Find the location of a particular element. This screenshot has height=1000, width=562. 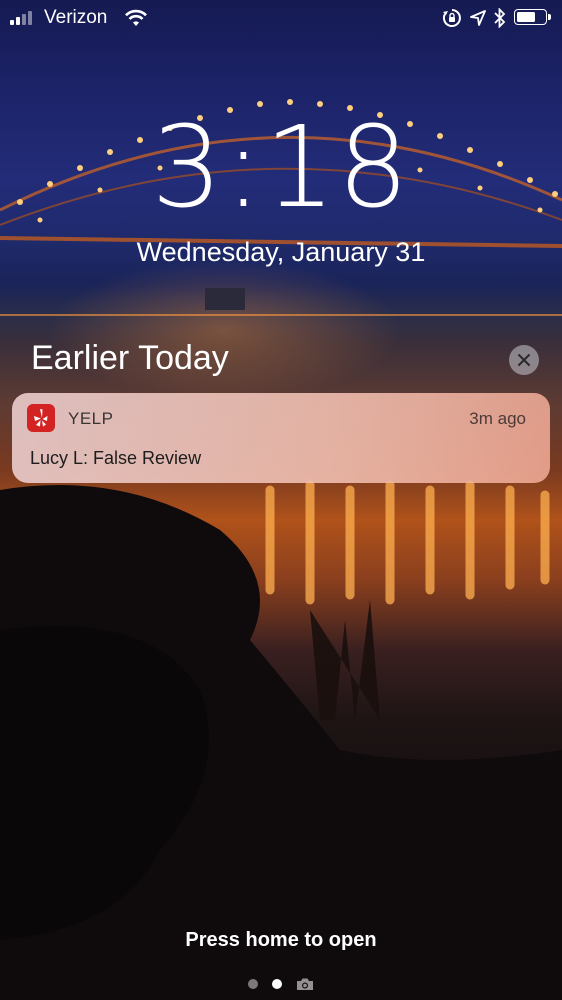

wifi-icon is located at coordinates (136, 17).